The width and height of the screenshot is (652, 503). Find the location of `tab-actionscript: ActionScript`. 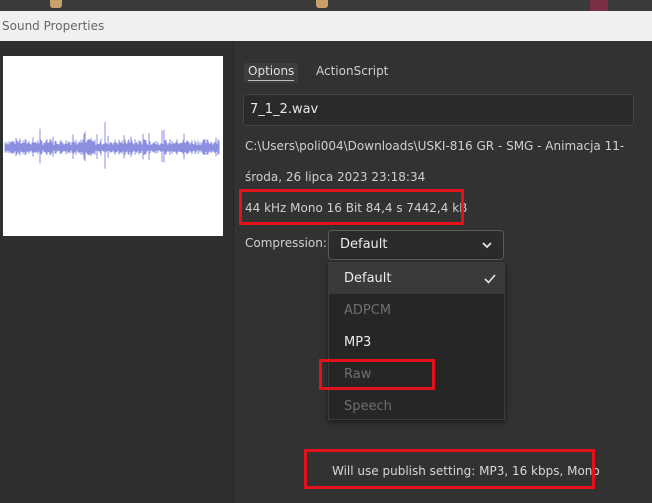

tab-actionscript: ActionScript is located at coordinates (352, 73).